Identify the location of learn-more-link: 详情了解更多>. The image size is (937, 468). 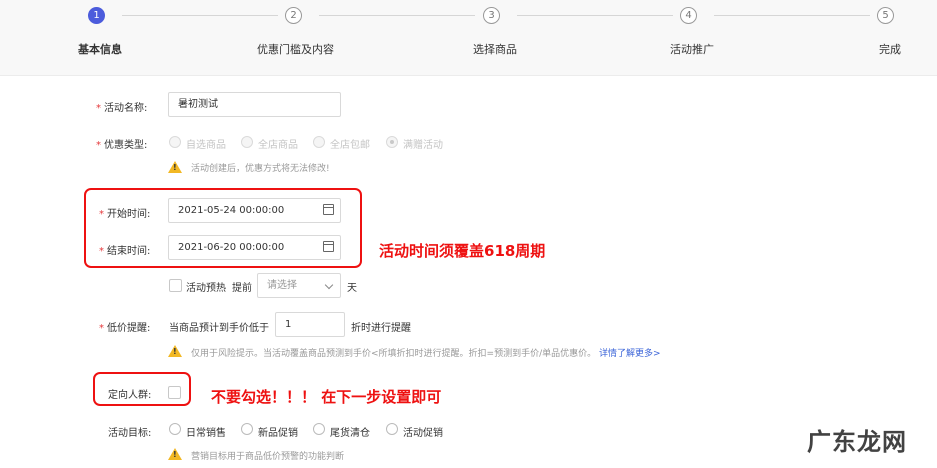
(630, 354).